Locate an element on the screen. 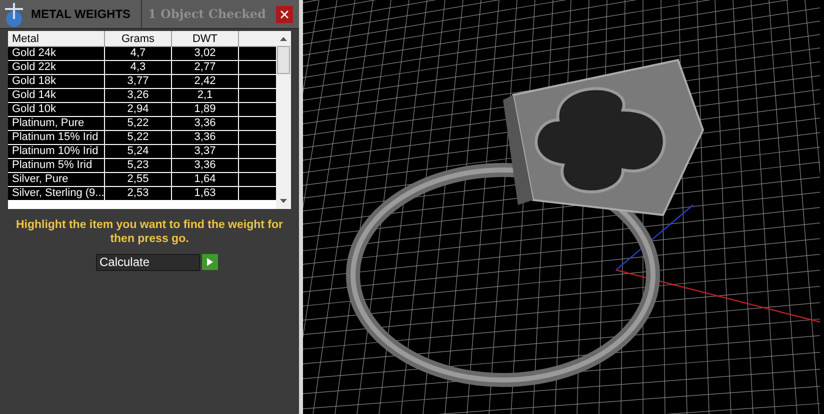  table-cell: Platinum 15% Irid is located at coordinates (56, 137).